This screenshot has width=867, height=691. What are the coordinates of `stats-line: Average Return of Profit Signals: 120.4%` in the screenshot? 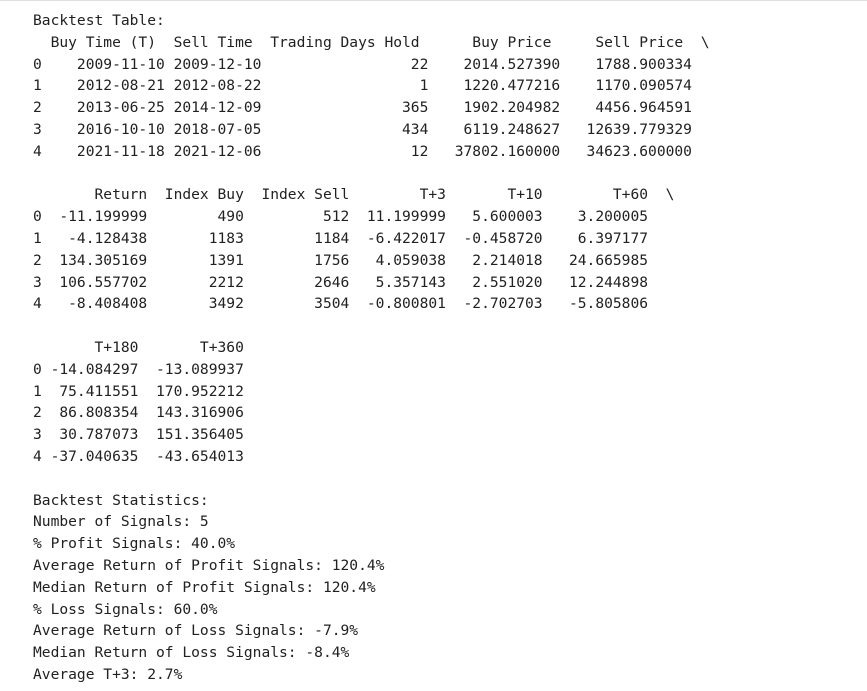 It's located at (209, 565).